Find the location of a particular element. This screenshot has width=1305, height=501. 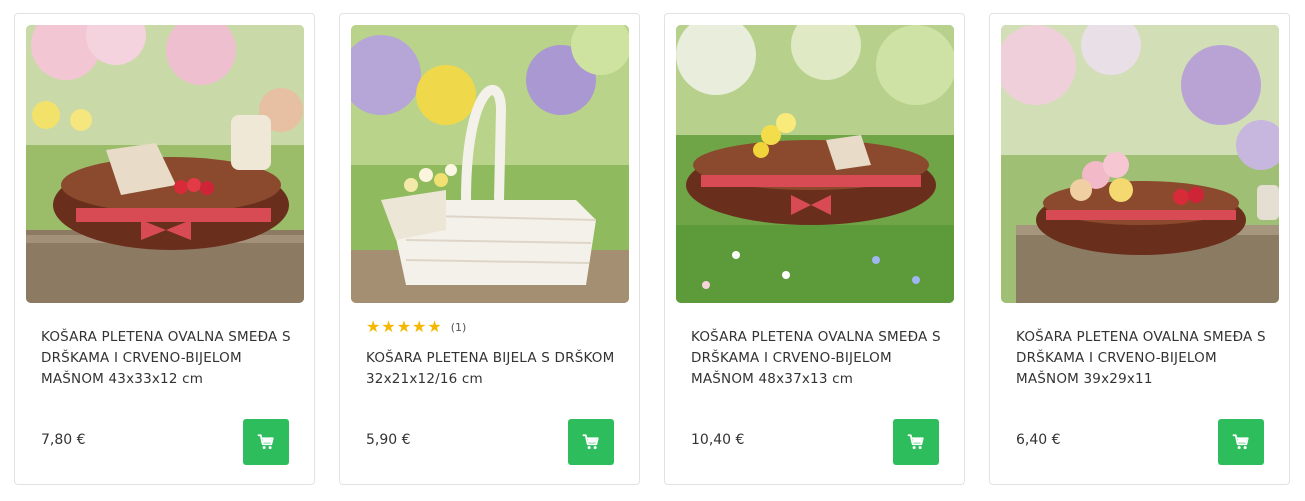

product-price: 5,90 € is located at coordinates (388, 440).